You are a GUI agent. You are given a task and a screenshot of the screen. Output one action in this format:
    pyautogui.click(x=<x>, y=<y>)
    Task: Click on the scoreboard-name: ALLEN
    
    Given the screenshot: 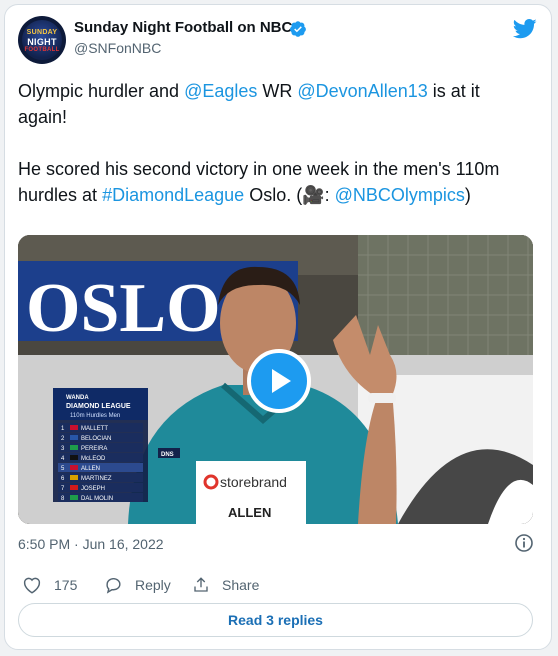 What is the action you would take?
    pyautogui.click(x=90, y=469)
    